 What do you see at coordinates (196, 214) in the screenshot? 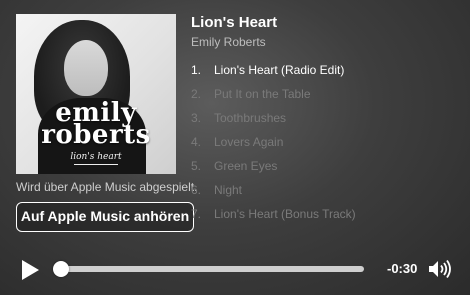
I see `track-number: 7.` at bounding box center [196, 214].